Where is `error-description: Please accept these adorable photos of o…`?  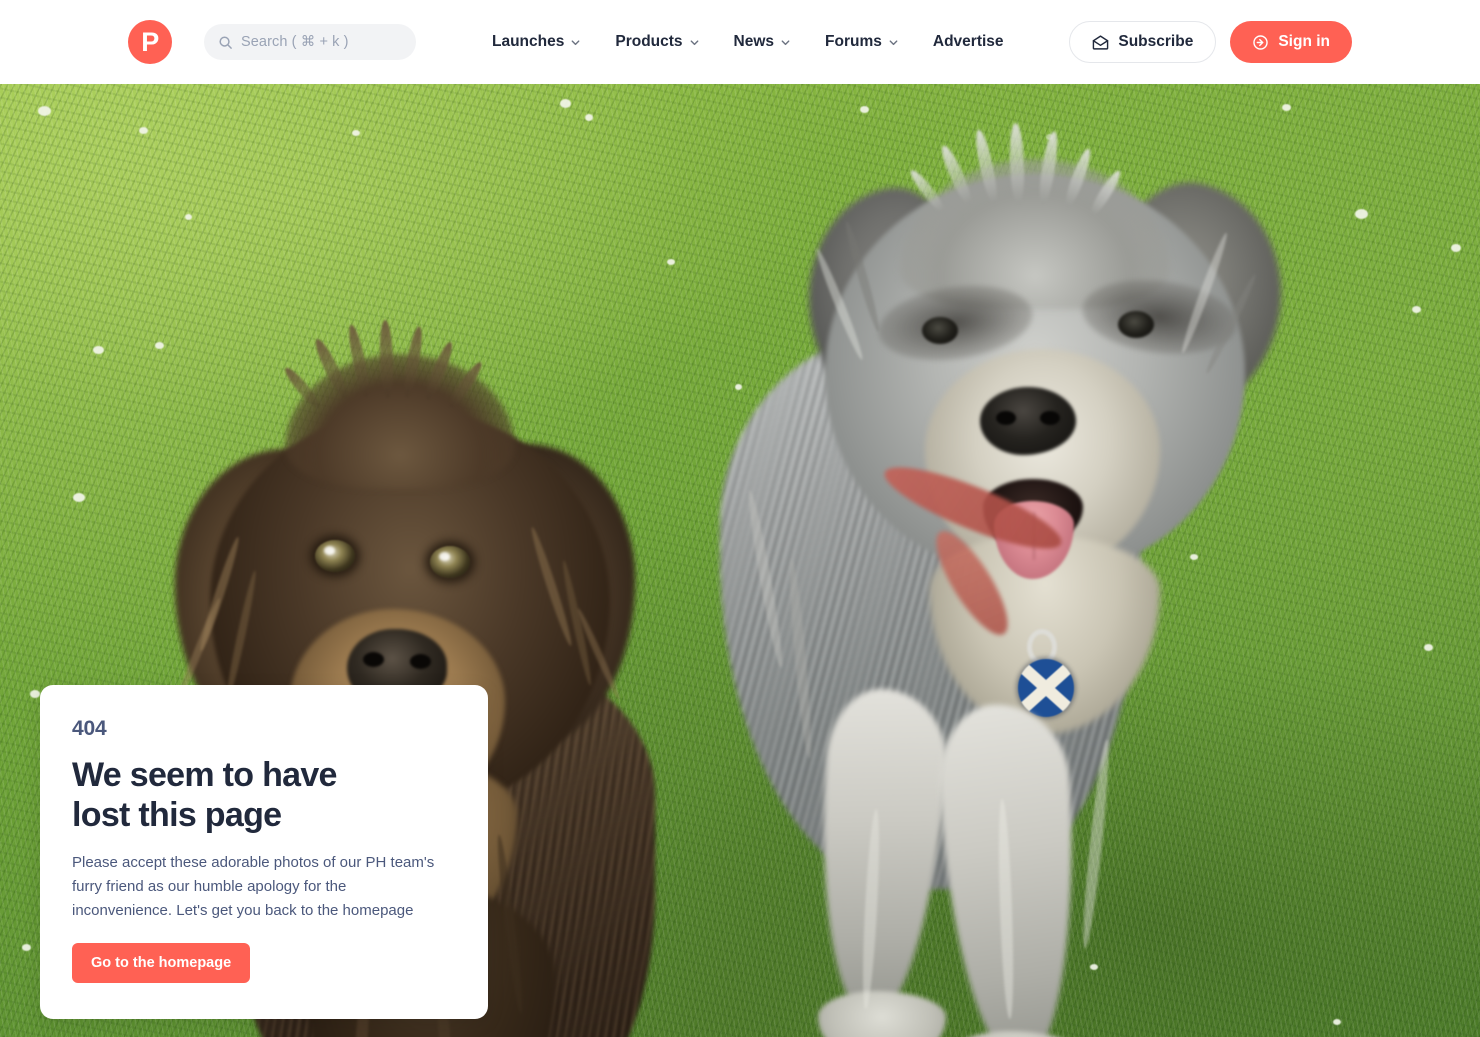 error-description: Please accept these adorable photos of o… is located at coordinates (253, 886).